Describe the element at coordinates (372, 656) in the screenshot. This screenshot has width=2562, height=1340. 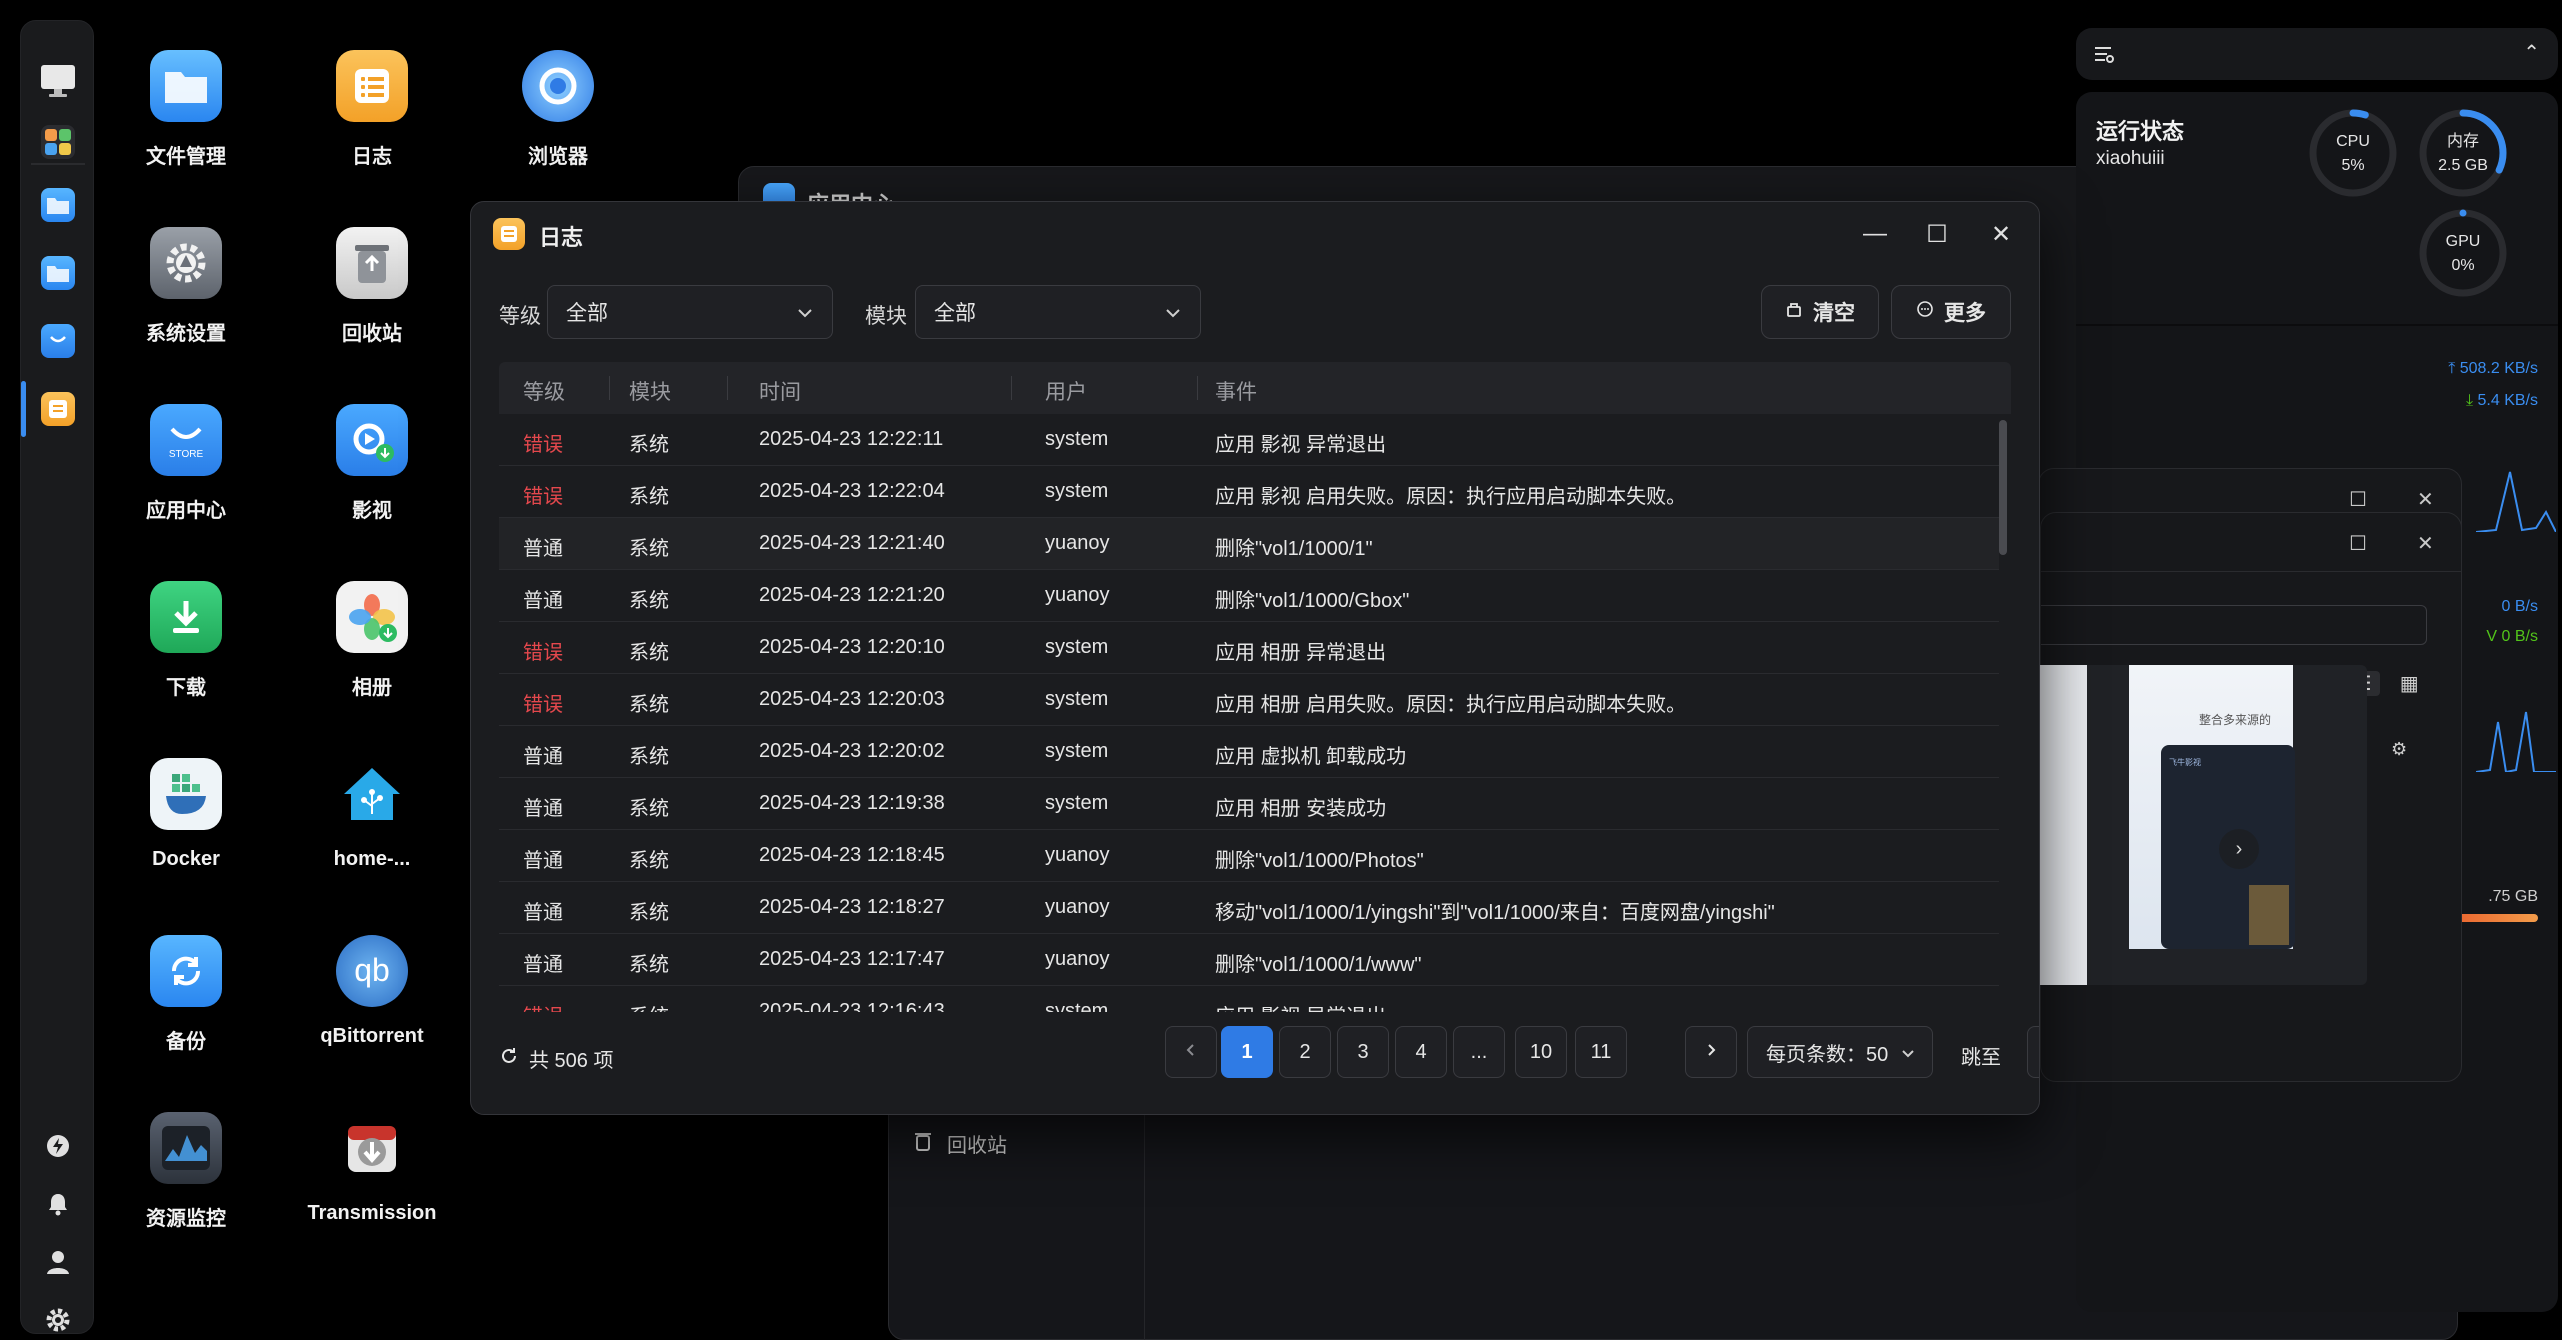
I see `desktop-app-photos: 相册` at that location.